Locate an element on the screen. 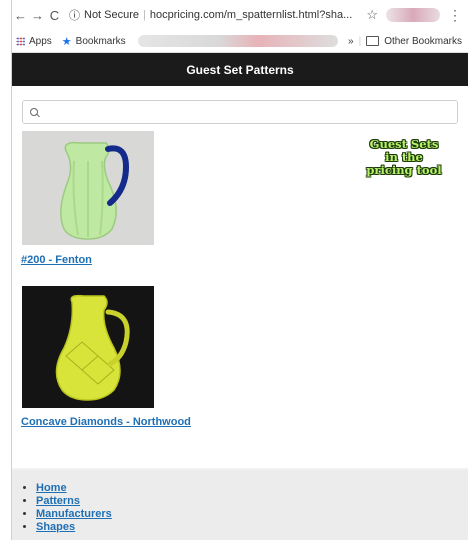 Image resolution: width=469 pixels, height=540 pixels. apps-label: Apps is located at coordinates (40, 41).